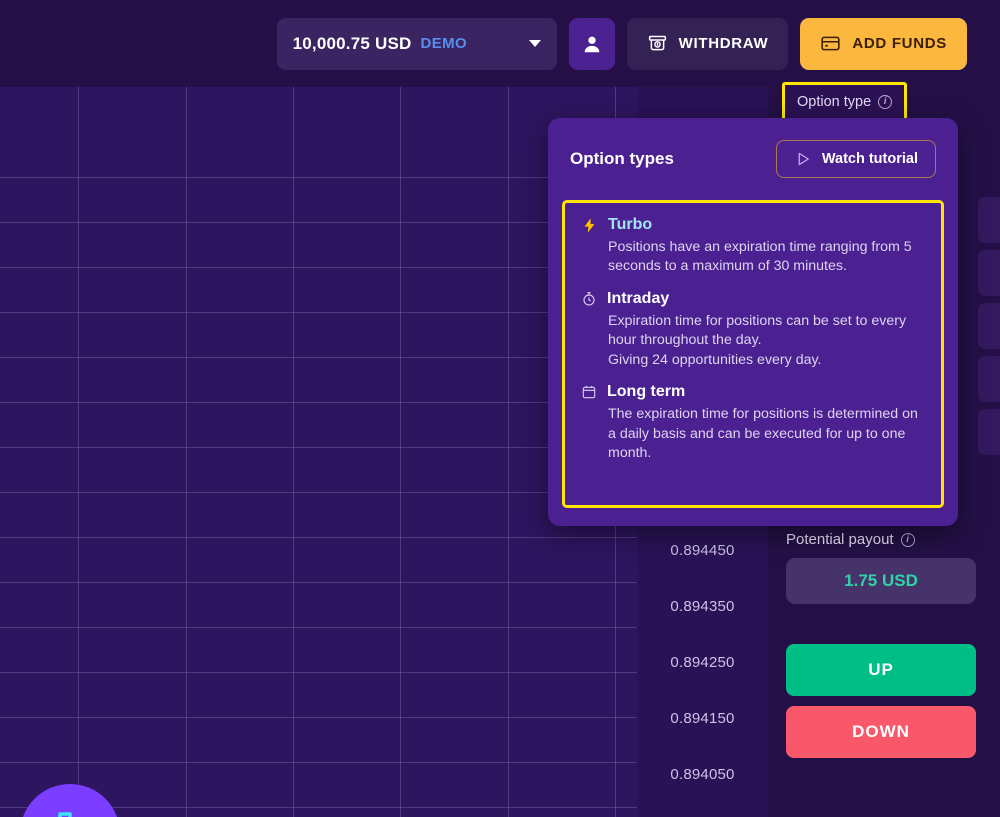 The image size is (1000, 817). I want to click on calendar-icon, so click(589, 392).